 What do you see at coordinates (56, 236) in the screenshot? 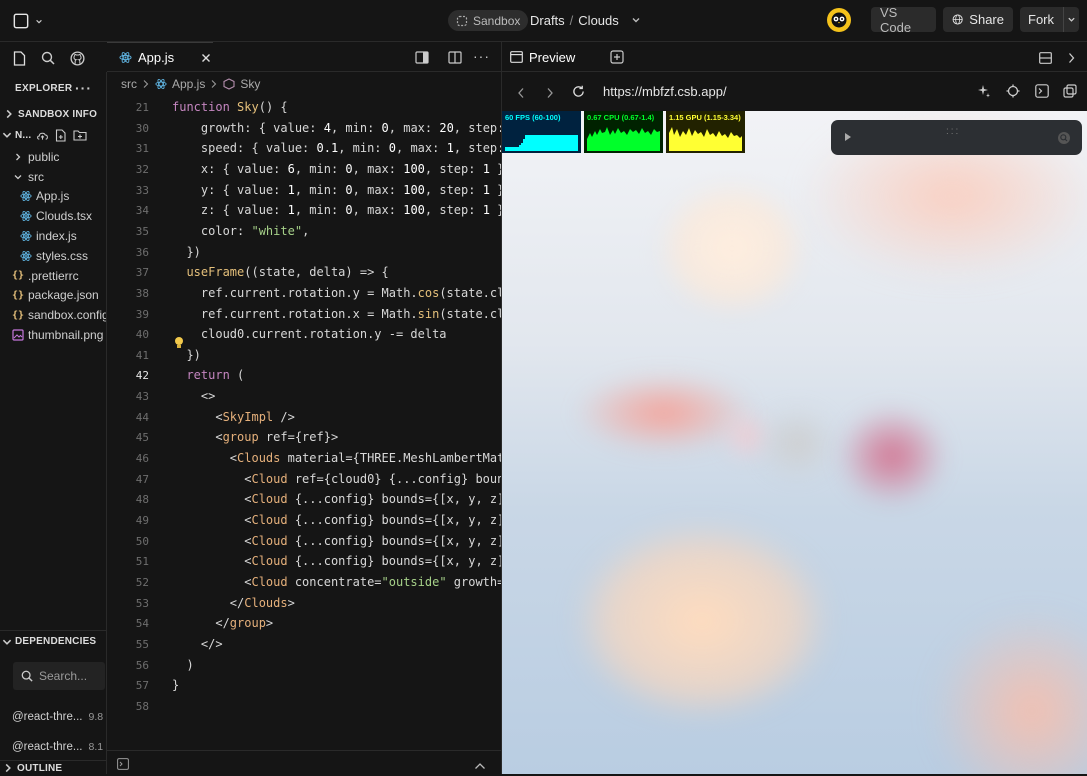
I see `file-name: index.js` at bounding box center [56, 236].